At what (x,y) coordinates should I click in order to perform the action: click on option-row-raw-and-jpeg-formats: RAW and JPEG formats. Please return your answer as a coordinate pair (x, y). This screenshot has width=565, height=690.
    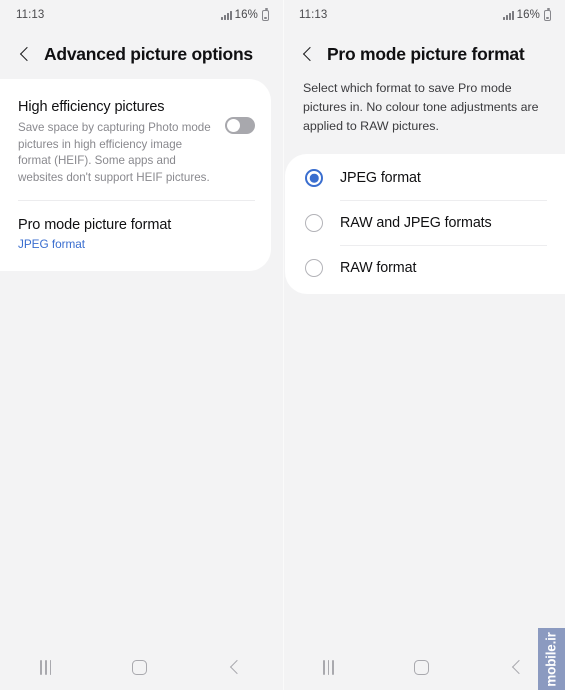
    Looking at the image, I should click on (425, 223).